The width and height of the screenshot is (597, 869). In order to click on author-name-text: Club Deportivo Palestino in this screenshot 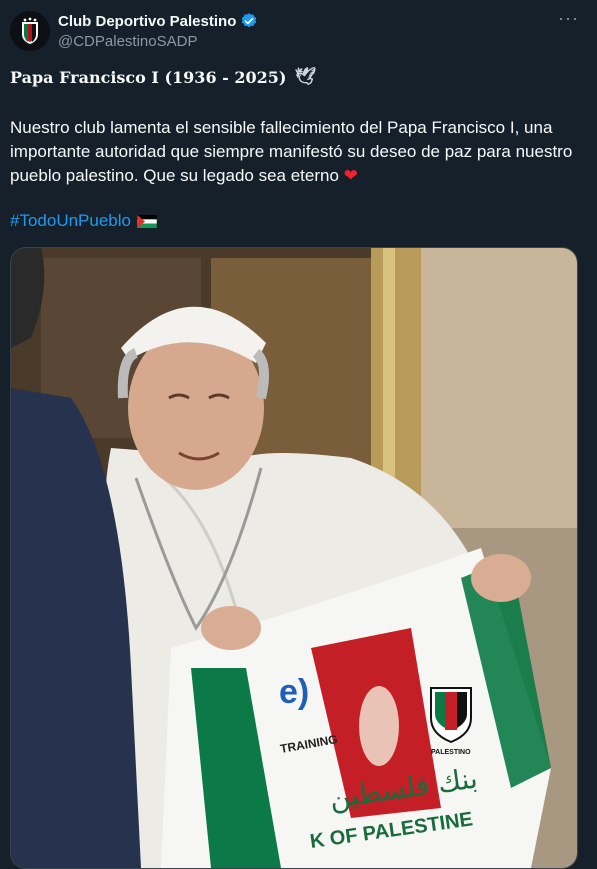, I will do `click(147, 21)`.